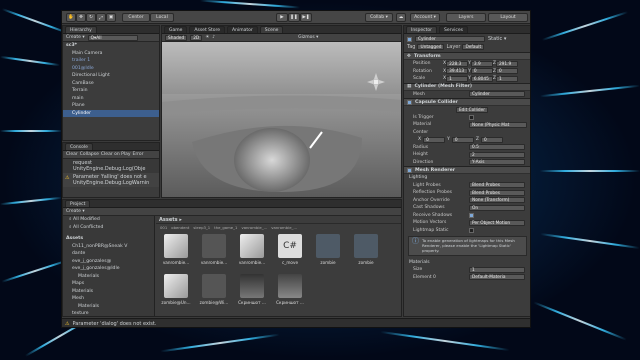  Describe the element at coordinates (108, 228) in the screenshot. I see `favorite-item: ⌕ All Conflicted` at that location.